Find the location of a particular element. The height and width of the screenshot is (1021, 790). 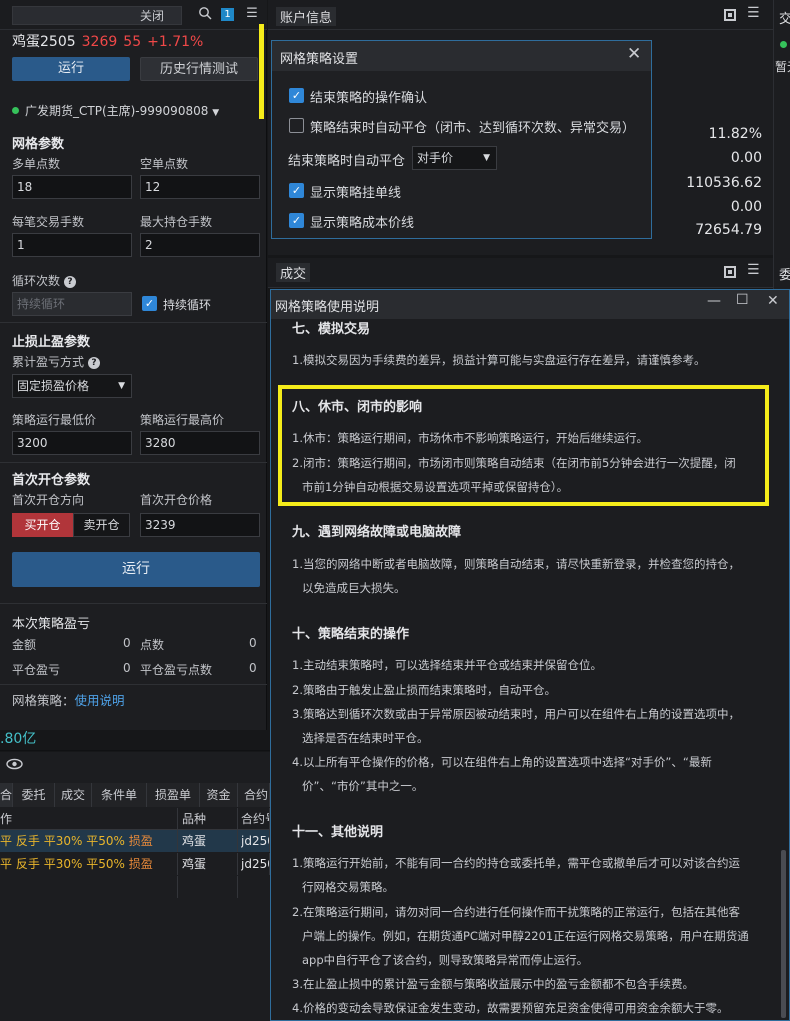

minimize-icon: — is located at coordinates (714, 301).